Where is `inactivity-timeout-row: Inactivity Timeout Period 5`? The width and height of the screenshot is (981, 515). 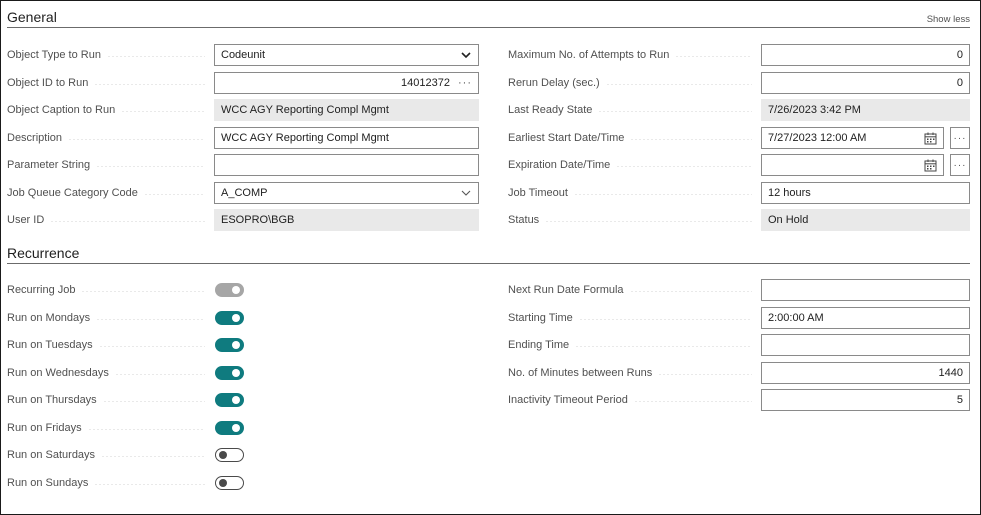 inactivity-timeout-row: Inactivity Timeout Period 5 is located at coordinates (739, 400).